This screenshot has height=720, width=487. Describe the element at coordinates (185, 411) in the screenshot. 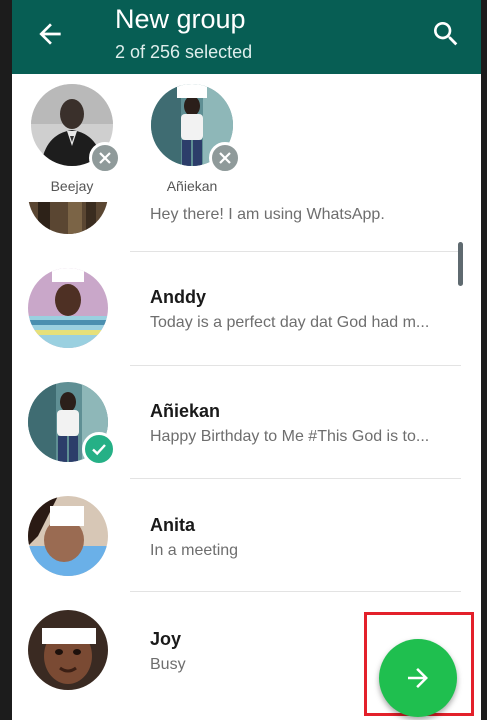

I see `contact-name: Añiekan` at that location.